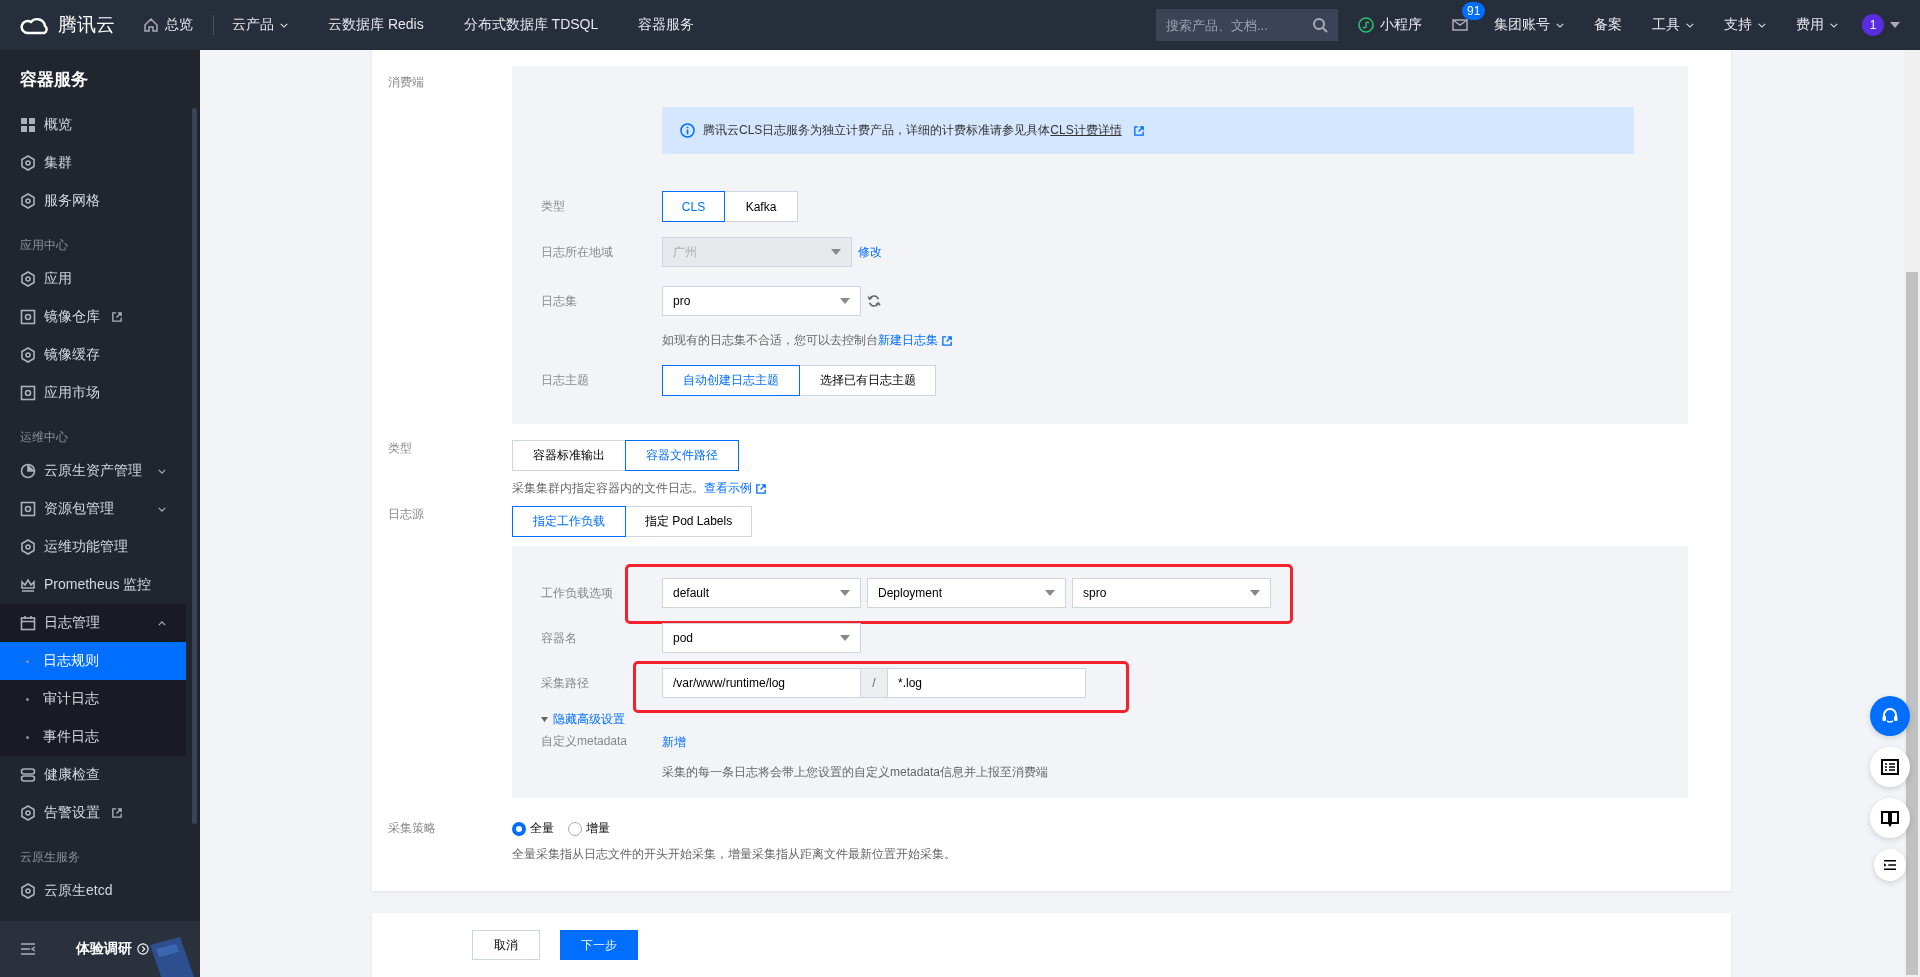 The width and height of the screenshot is (1920, 977). What do you see at coordinates (112, 949) in the screenshot?
I see `survey-link: 体验调研` at bounding box center [112, 949].